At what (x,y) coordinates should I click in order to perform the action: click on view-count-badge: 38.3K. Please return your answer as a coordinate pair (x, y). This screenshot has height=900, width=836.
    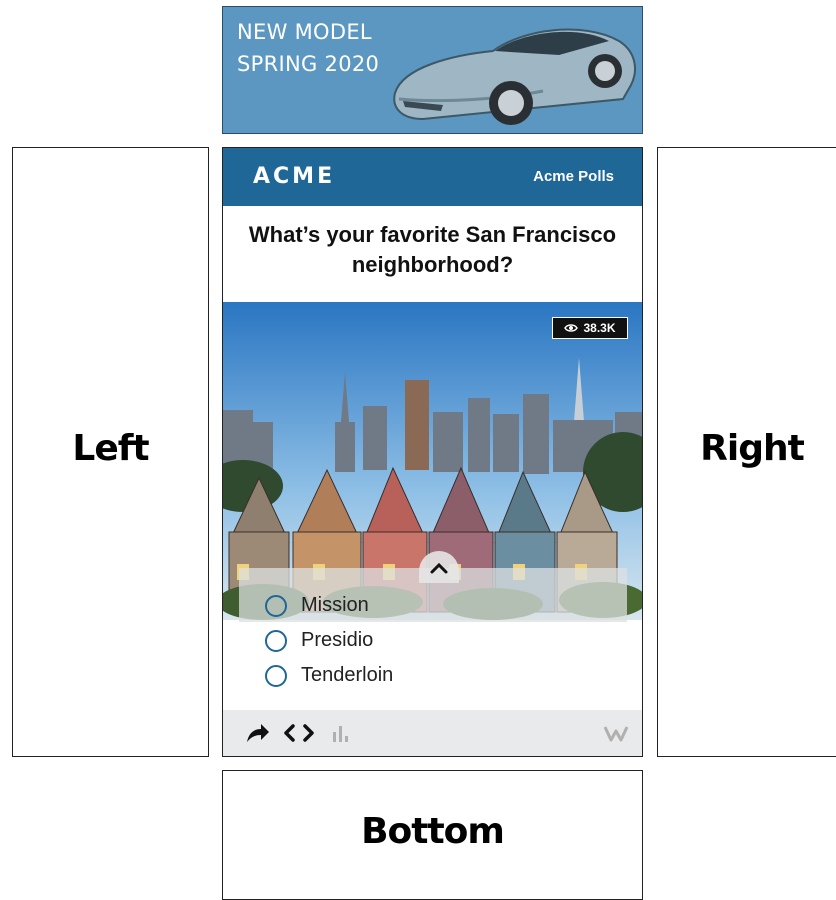
    Looking at the image, I should click on (590, 328).